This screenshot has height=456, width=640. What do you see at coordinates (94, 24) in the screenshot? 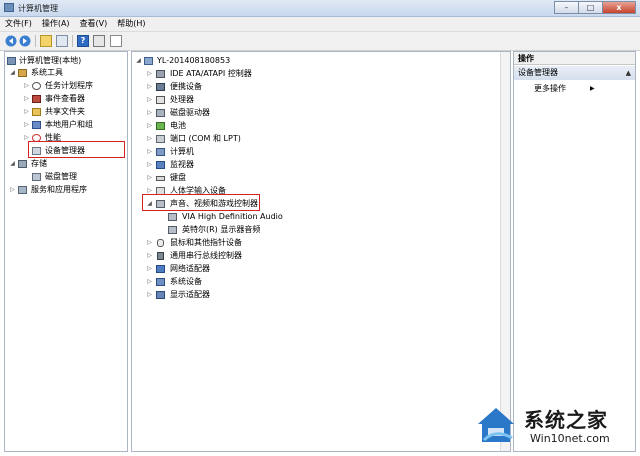
I see `menu-view: 查看(V)` at bounding box center [94, 24].